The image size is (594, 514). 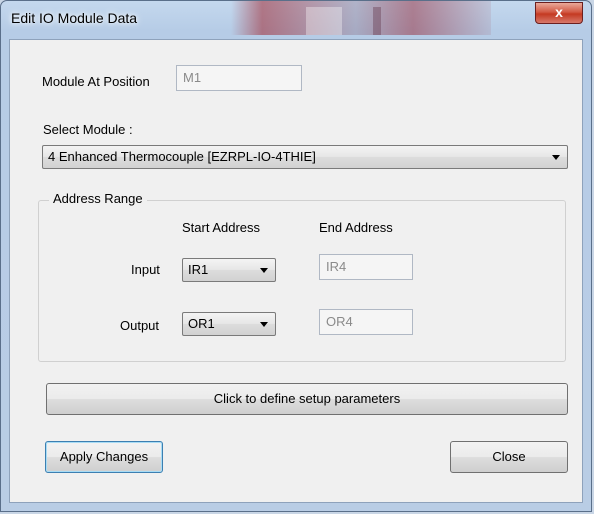 What do you see at coordinates (509, 457) in the screenshot?
I see `close-button: Close` at bounding box center [509, 457].